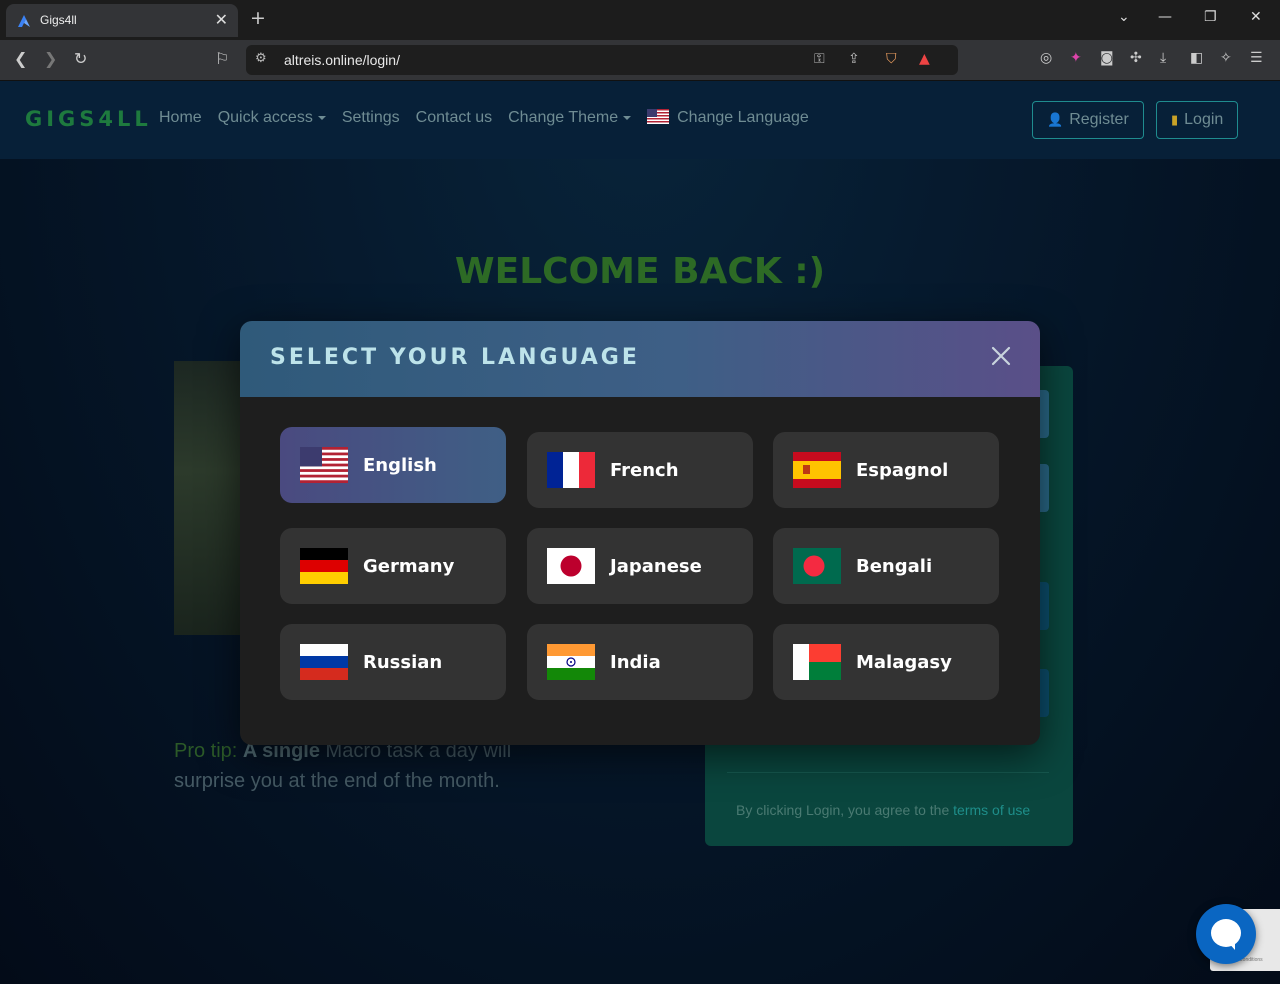  What do you see at coordinates (122, 20) in the screenshot?
I see `browser-tab: Gigs4ll ✕` at bounding box center [122, 20].